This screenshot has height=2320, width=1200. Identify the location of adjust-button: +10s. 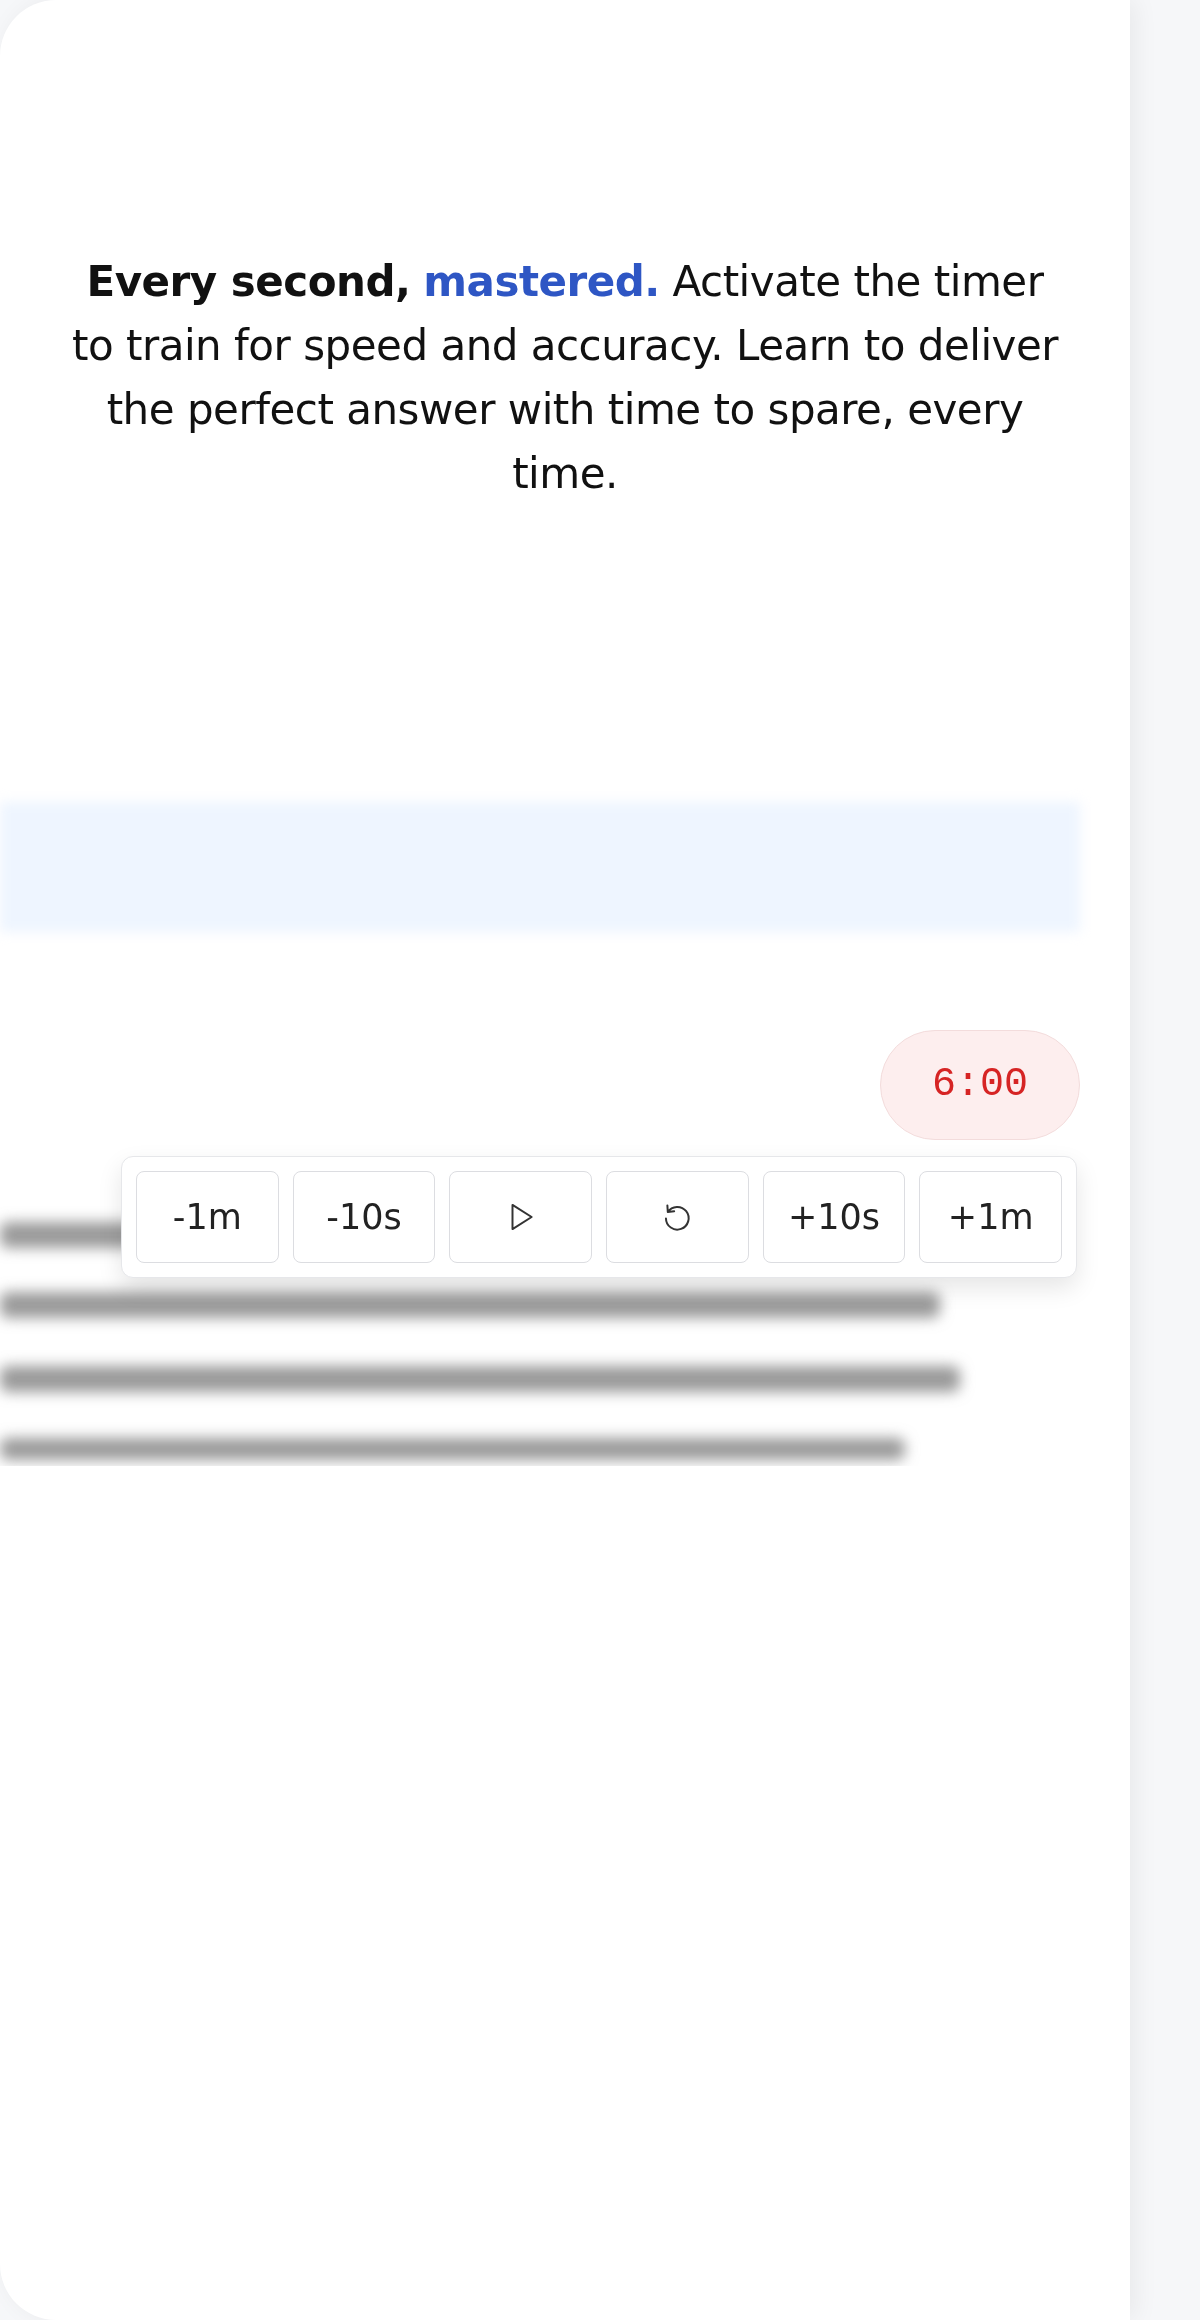
(834, 1217).